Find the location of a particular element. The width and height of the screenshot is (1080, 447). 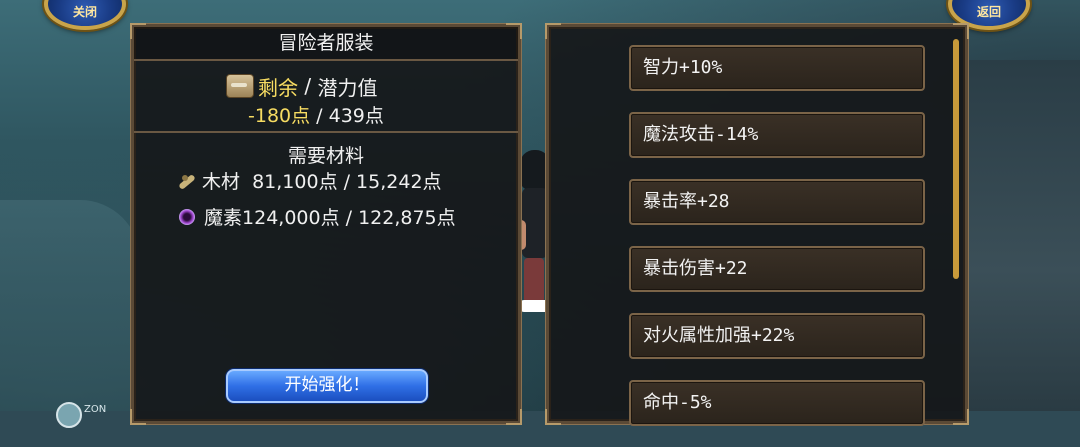

bonus-item: 暴击率+28 is located at coordinates (777, 202).